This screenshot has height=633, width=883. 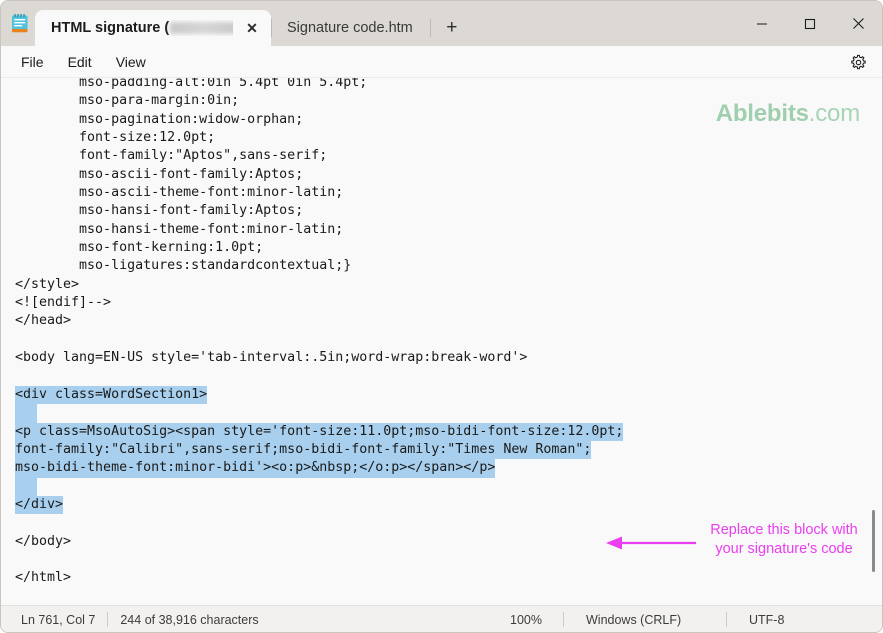 What do you see at coordinates (319, 395) in the screenshot?
I see `code-line: <div class=WordSection1>` at bounding box center [319, 395].